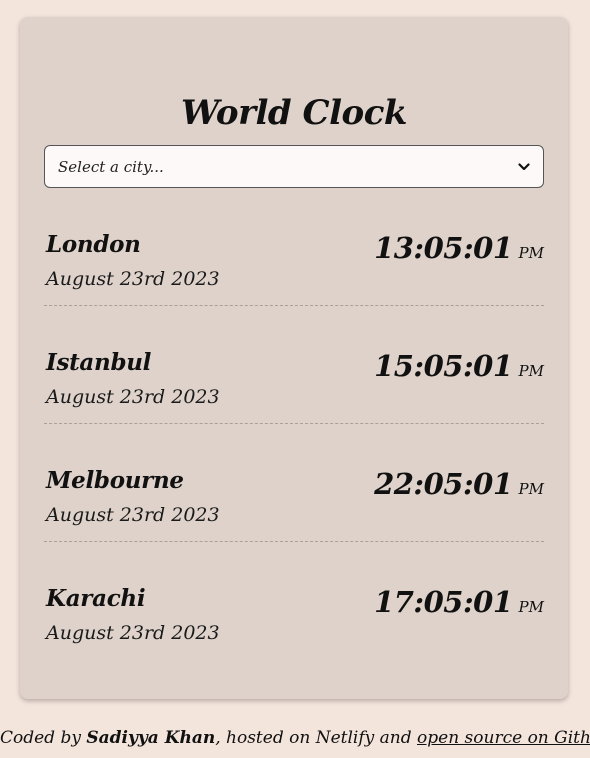  What do you see at coordinates (524, 167) in the screenshot?
I see `chevron-down-icon` at bounding box center [524, 167].